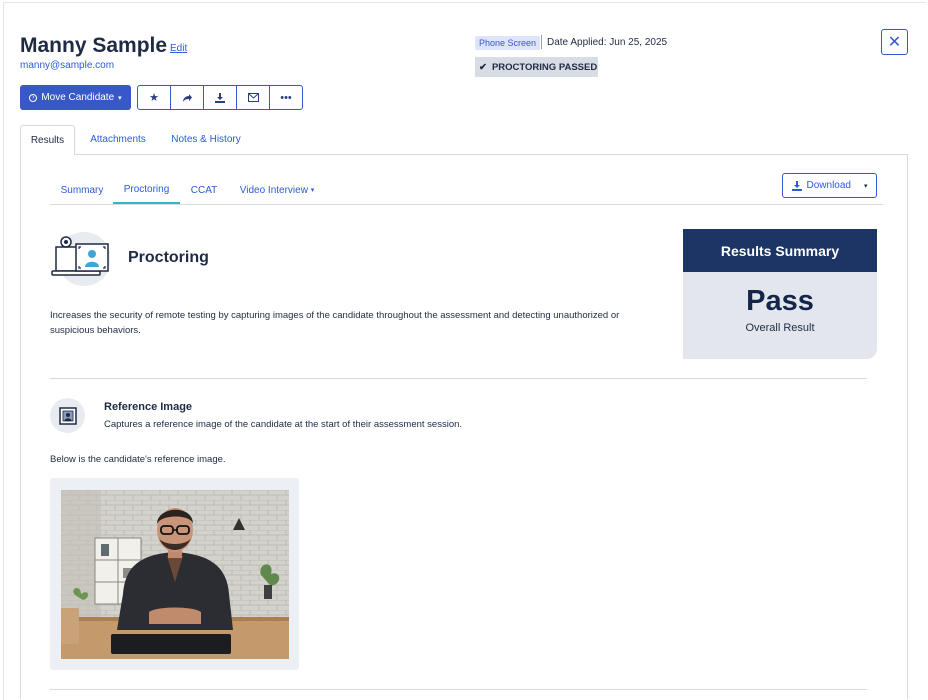  What do you see at coordinates (458, 689) in the screenshot?
I see `section-divider-bottom` at bounding box center [458, 689].